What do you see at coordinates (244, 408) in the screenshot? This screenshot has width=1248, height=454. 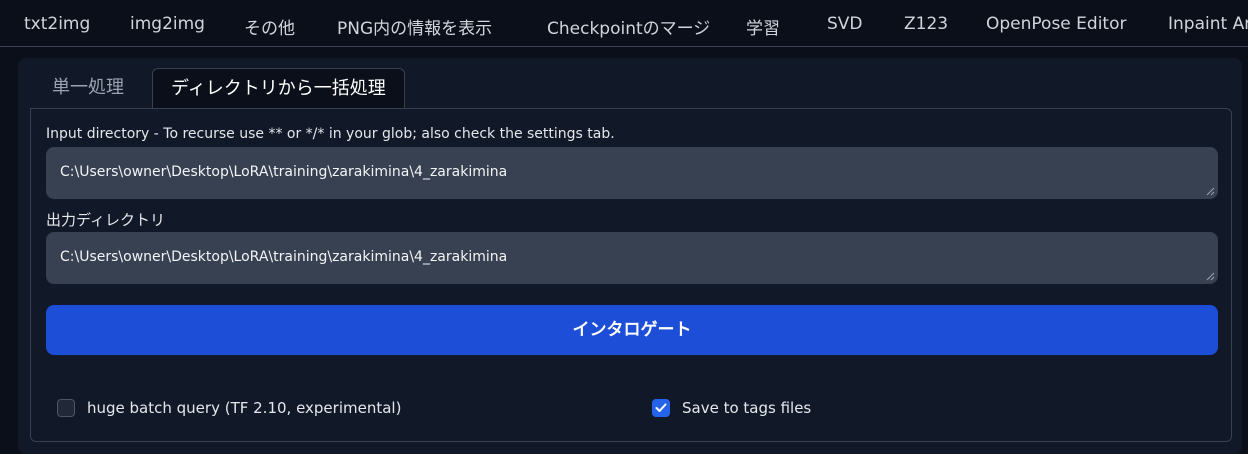 I see `huge-batch-query-label: huge batch query (TF 2.10, experimental)` at bounding box center [244, 408].